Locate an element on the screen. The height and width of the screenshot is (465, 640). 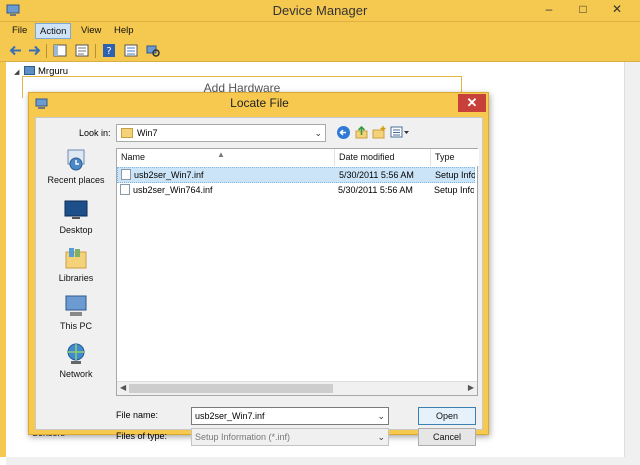
place-libraries: Libraries is located at coordinates (76, 264).